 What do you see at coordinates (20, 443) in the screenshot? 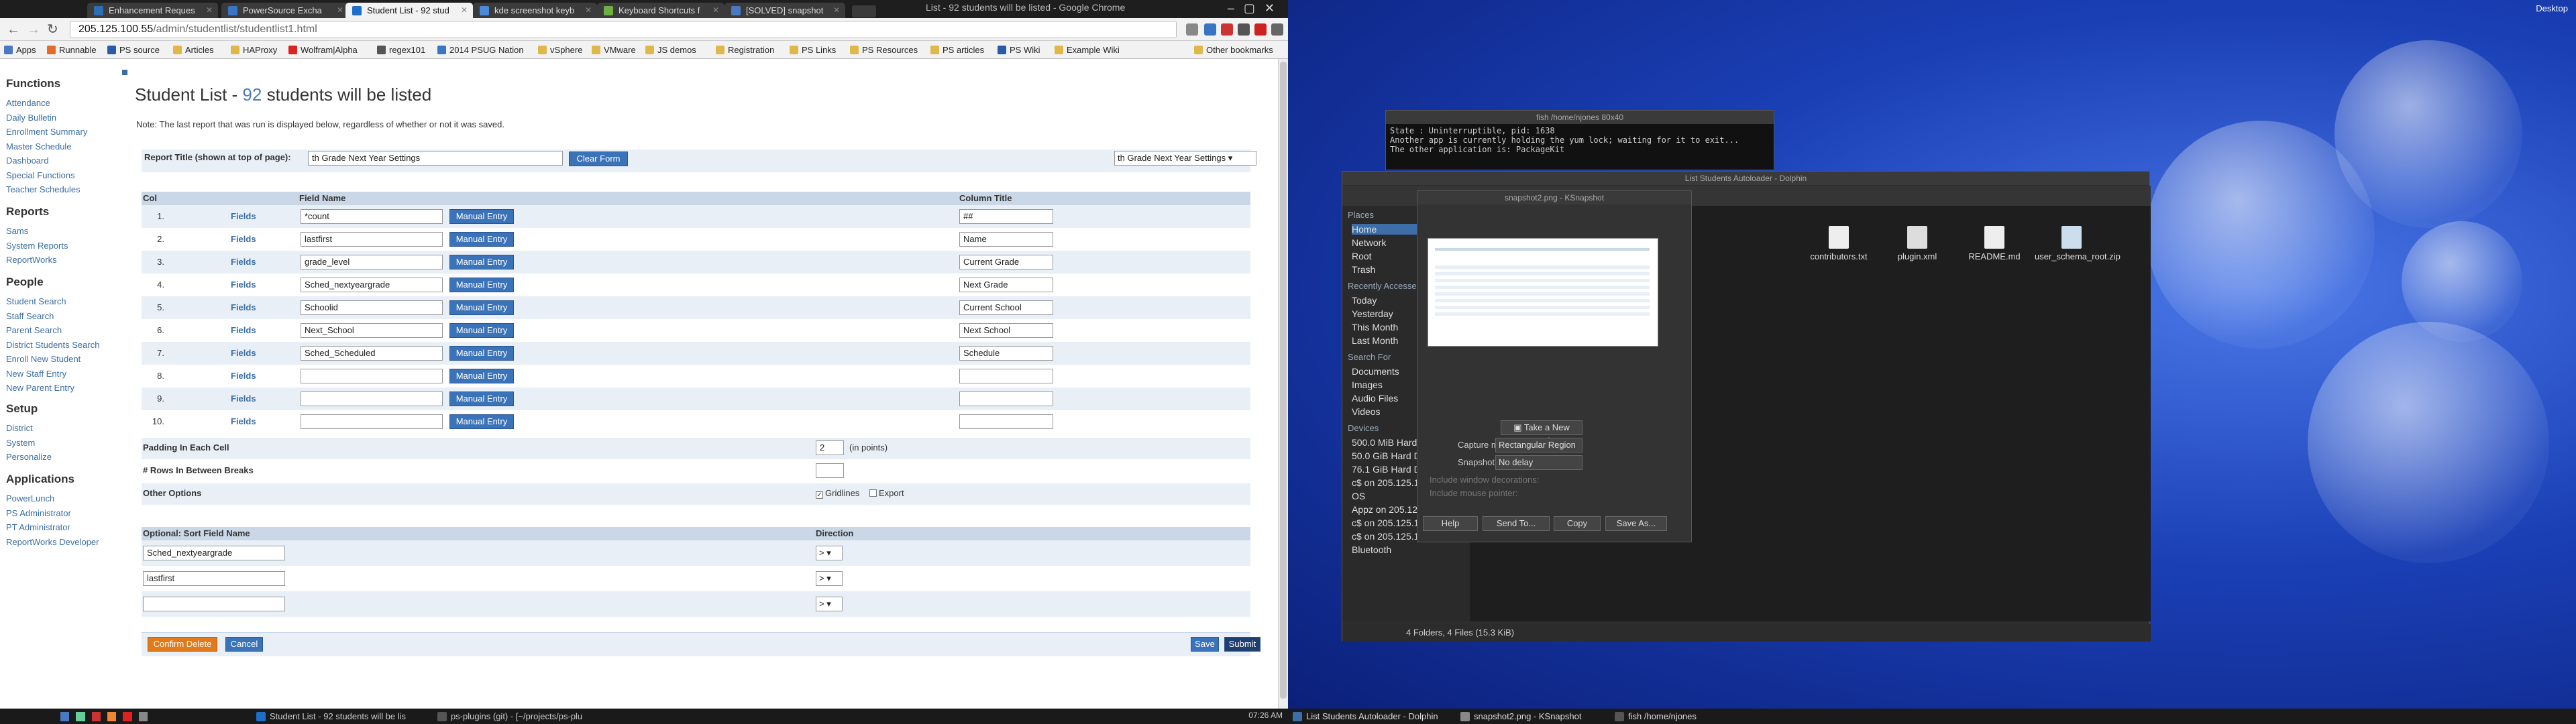
I see `nav-link: System` at bounding box center [20, 443].